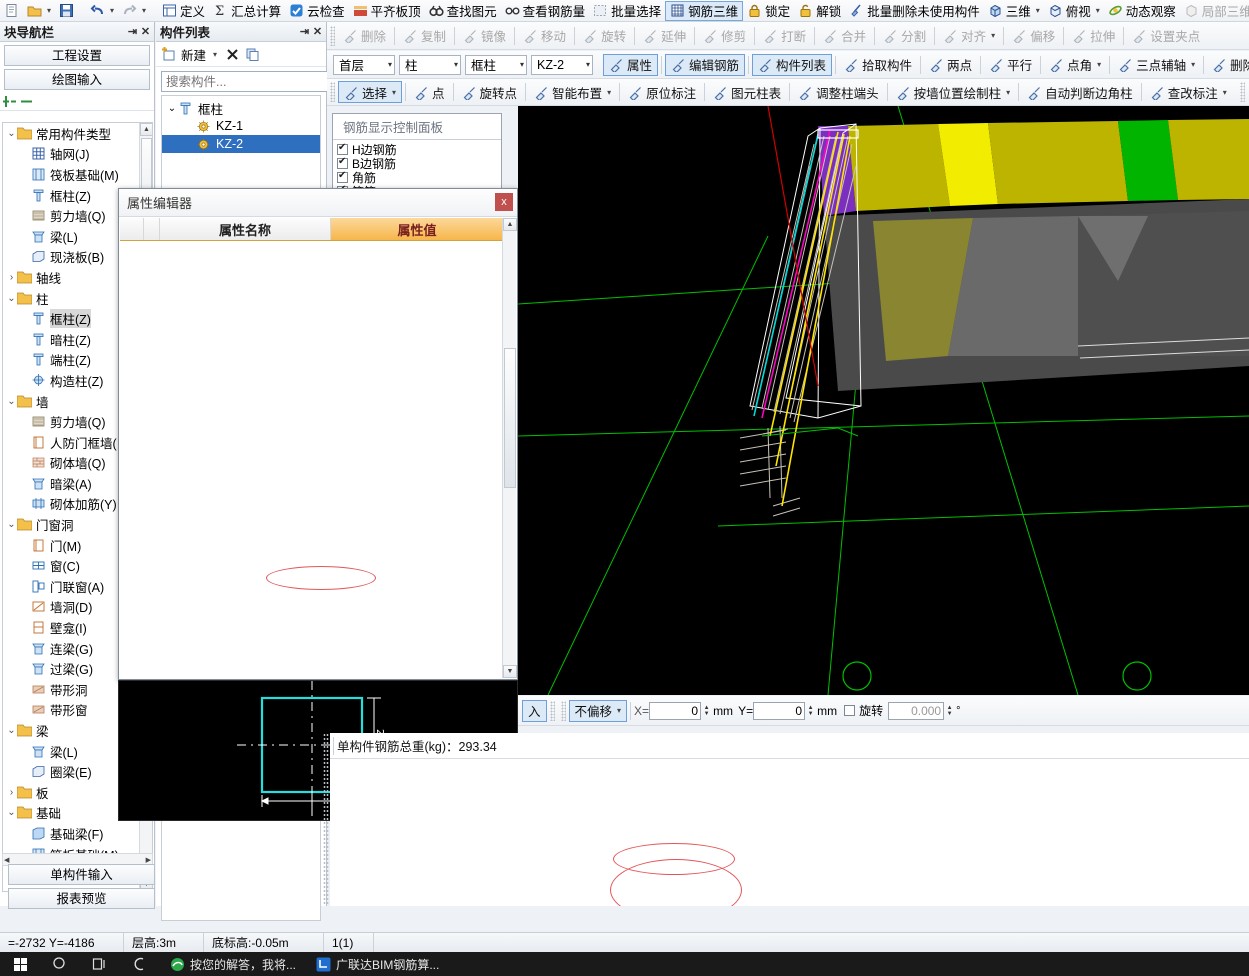 The image size is (1249, 976). What do you see at coordinates (72, 154) in the screenshot?
I see `nav-tree-item: 轴网(J)` at bounding box center [72, 154].